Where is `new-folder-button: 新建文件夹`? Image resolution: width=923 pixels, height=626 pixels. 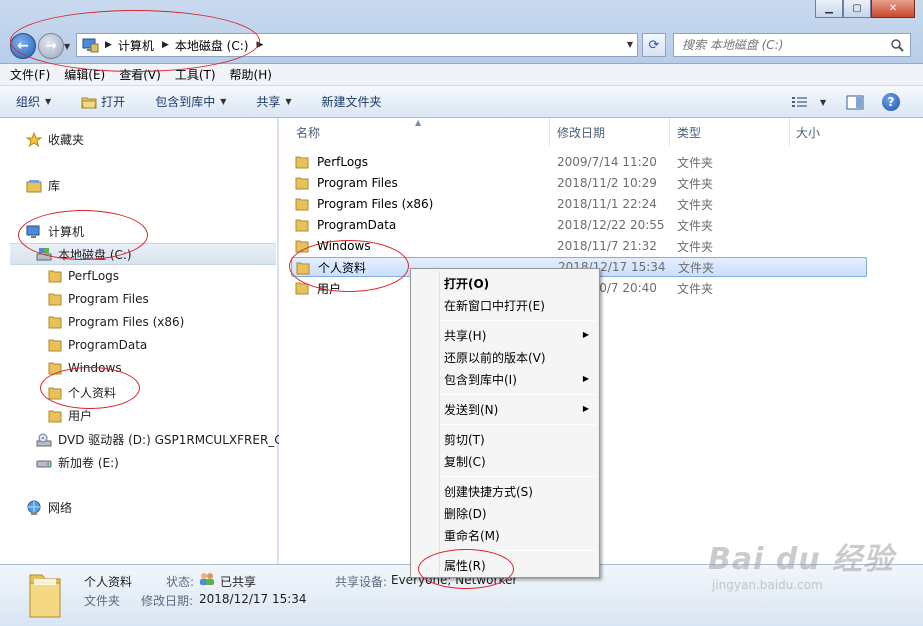 new-folder-button: 新建文件夹 is located at coordinates (352, 101).